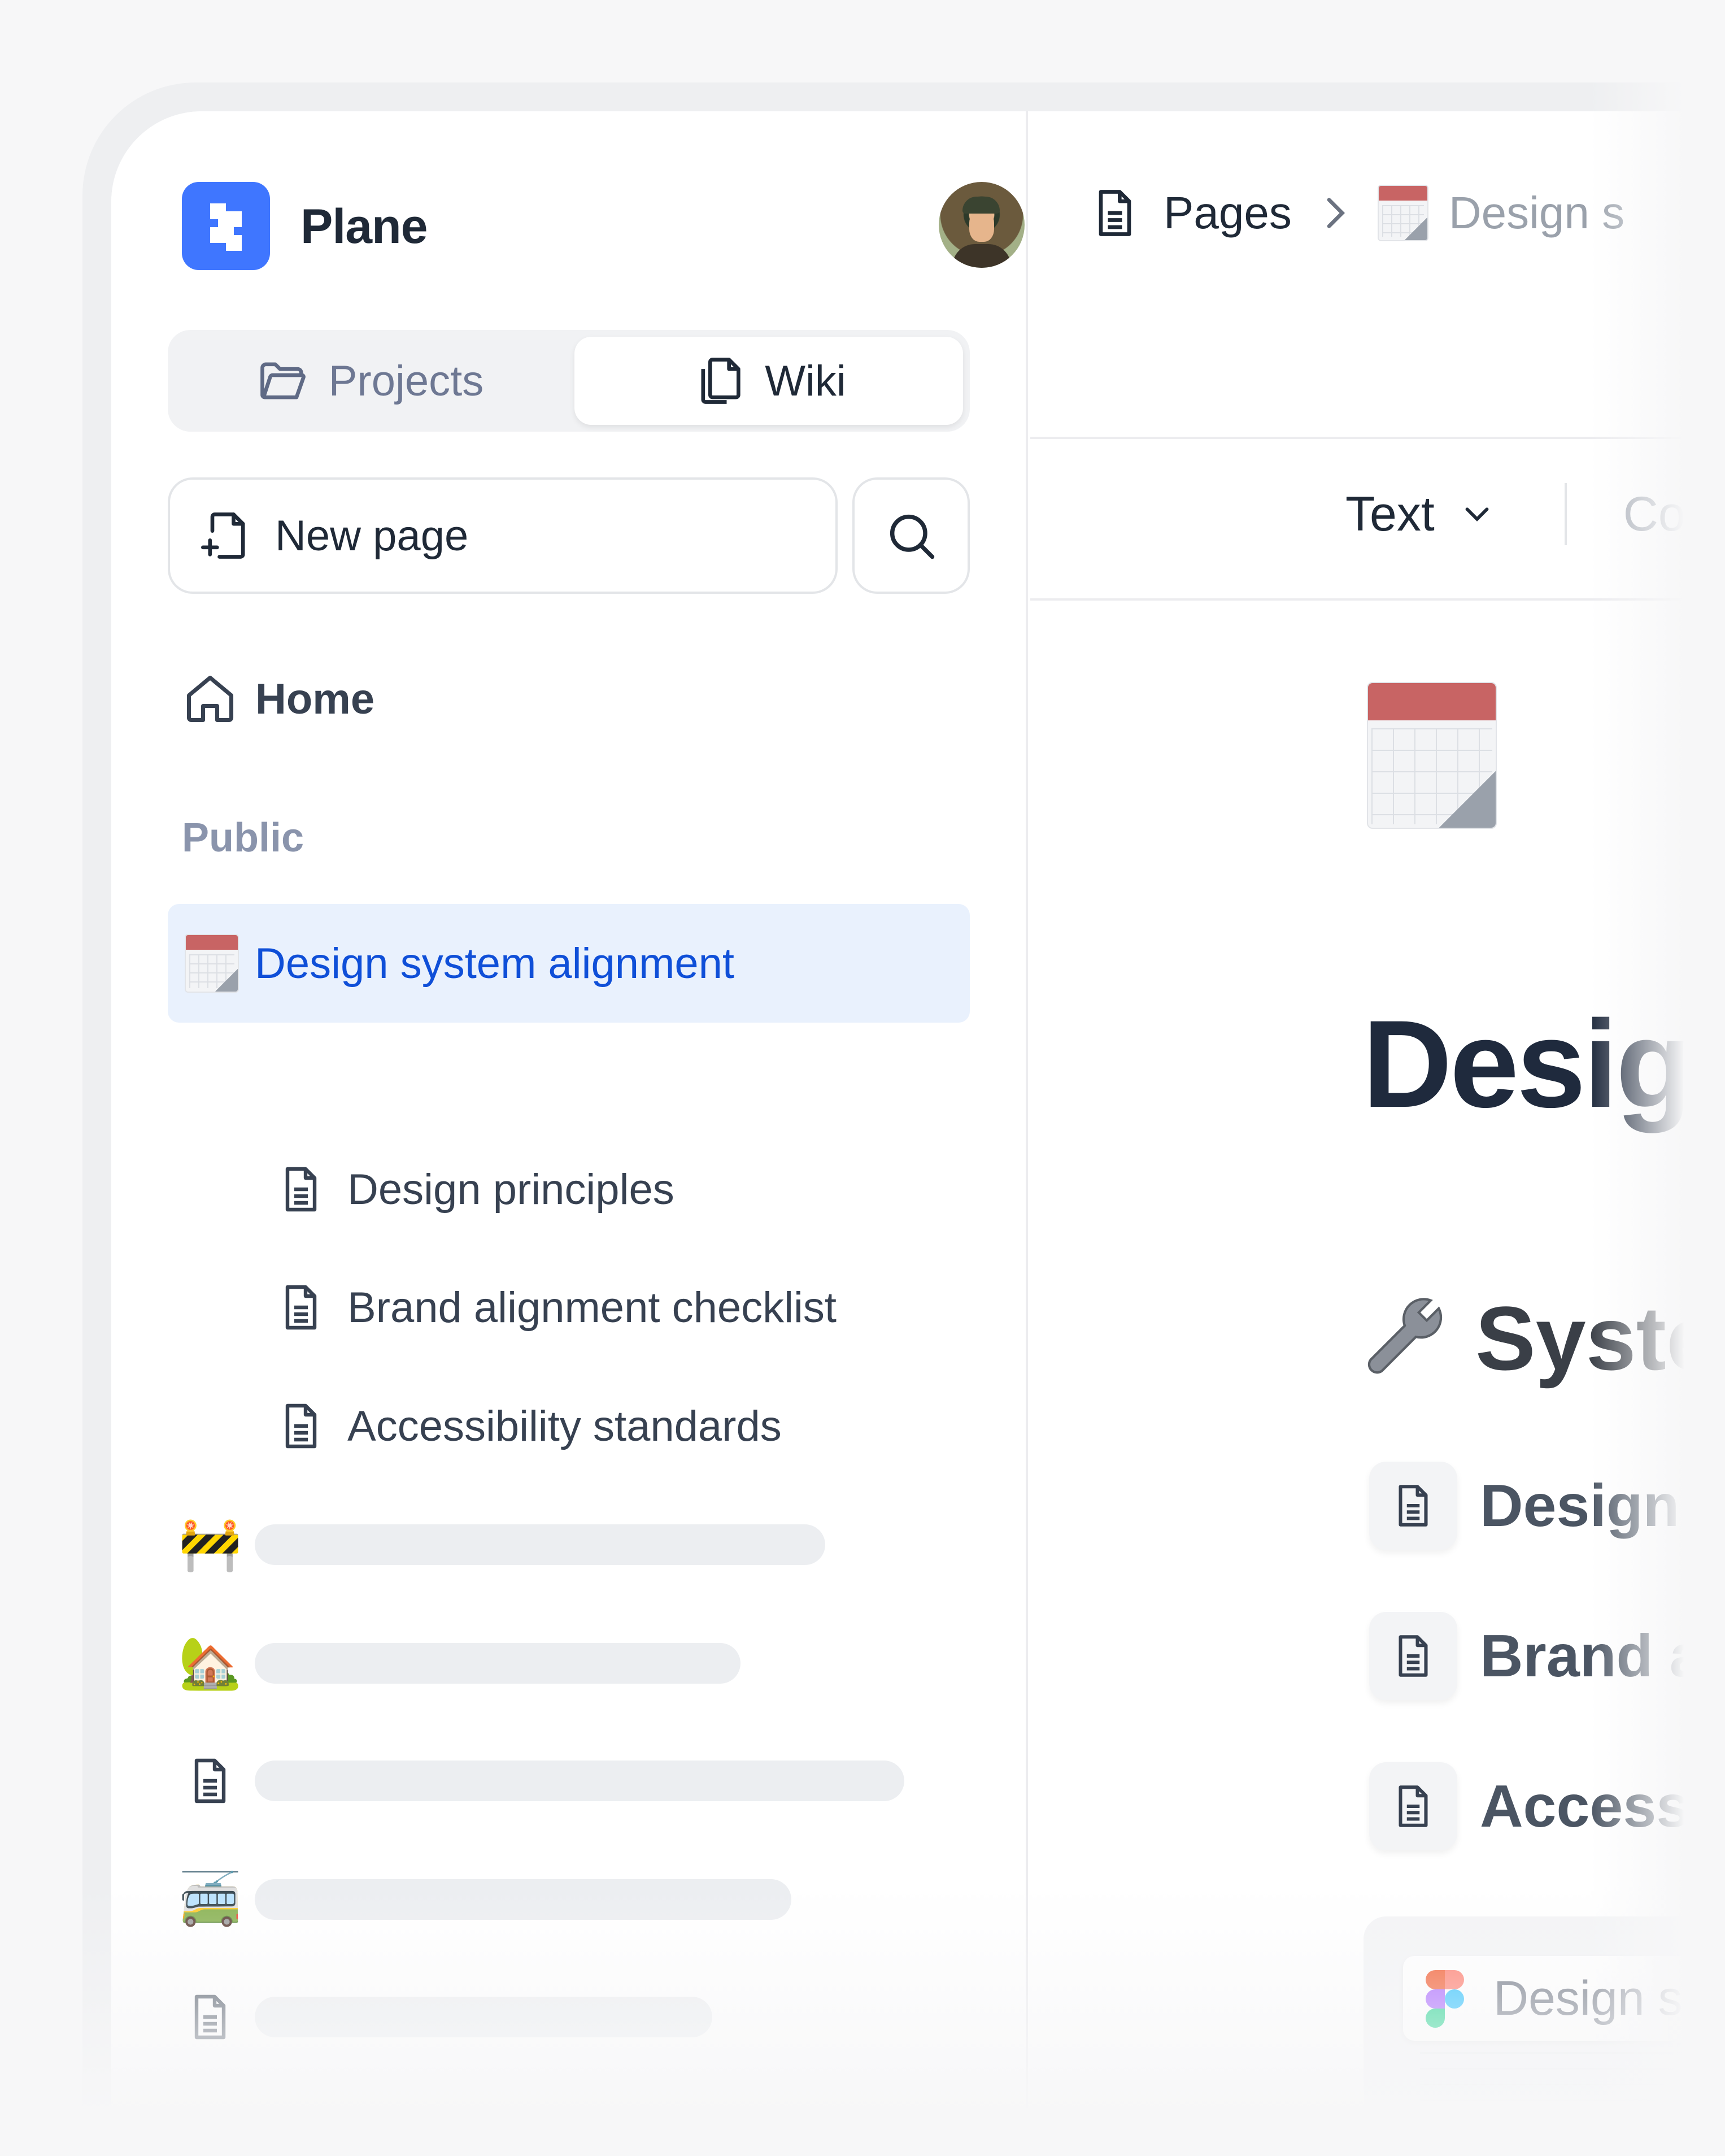 This screenshot has width=1725, height=2156. What do you see at coordinates (1405, 1336) in the screenshot?
I see `wrench-icon` at bounding box center [1405, 1336].